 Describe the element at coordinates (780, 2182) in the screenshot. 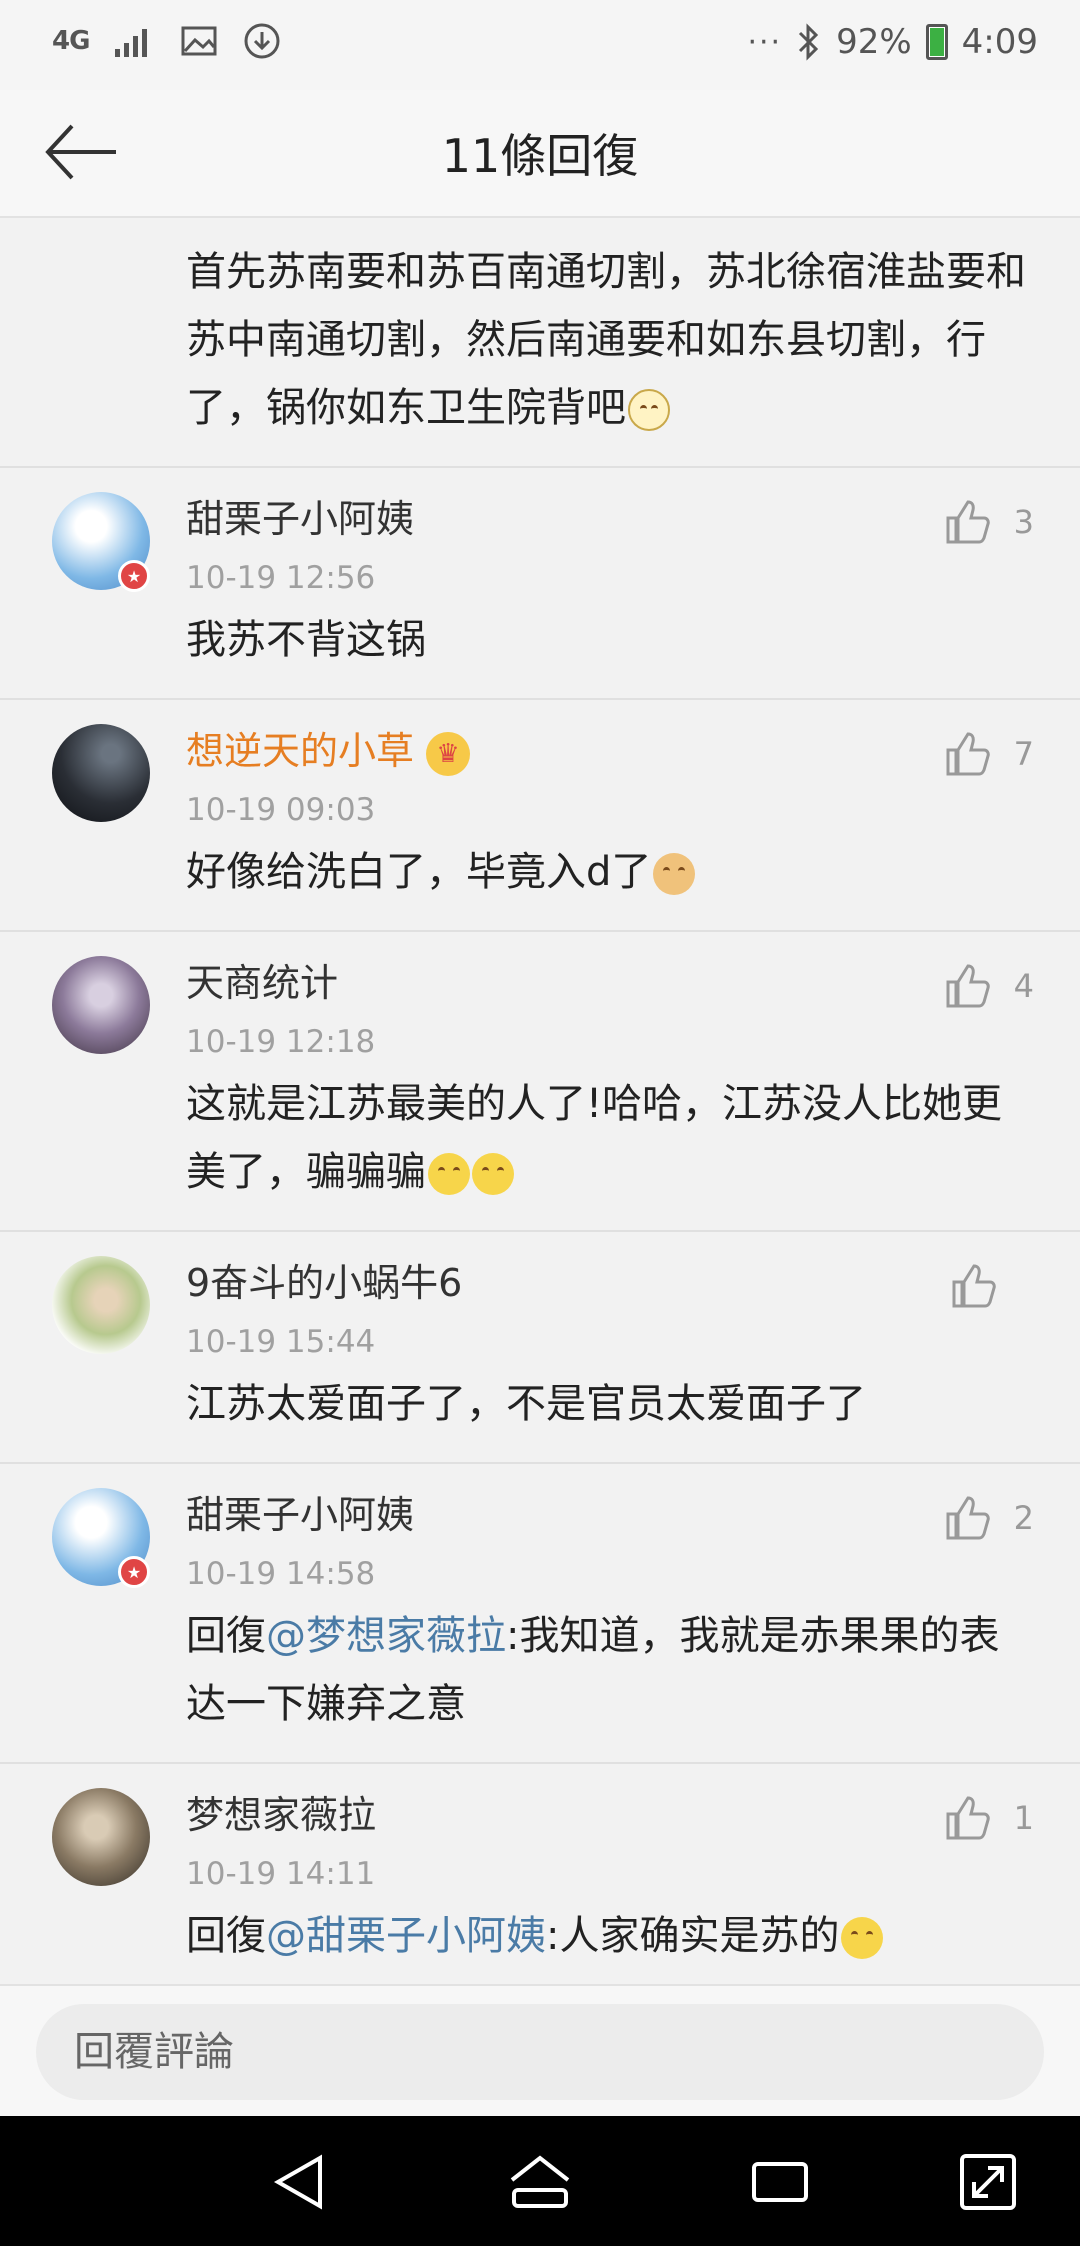

I see `nav-recents-icon` at that location.